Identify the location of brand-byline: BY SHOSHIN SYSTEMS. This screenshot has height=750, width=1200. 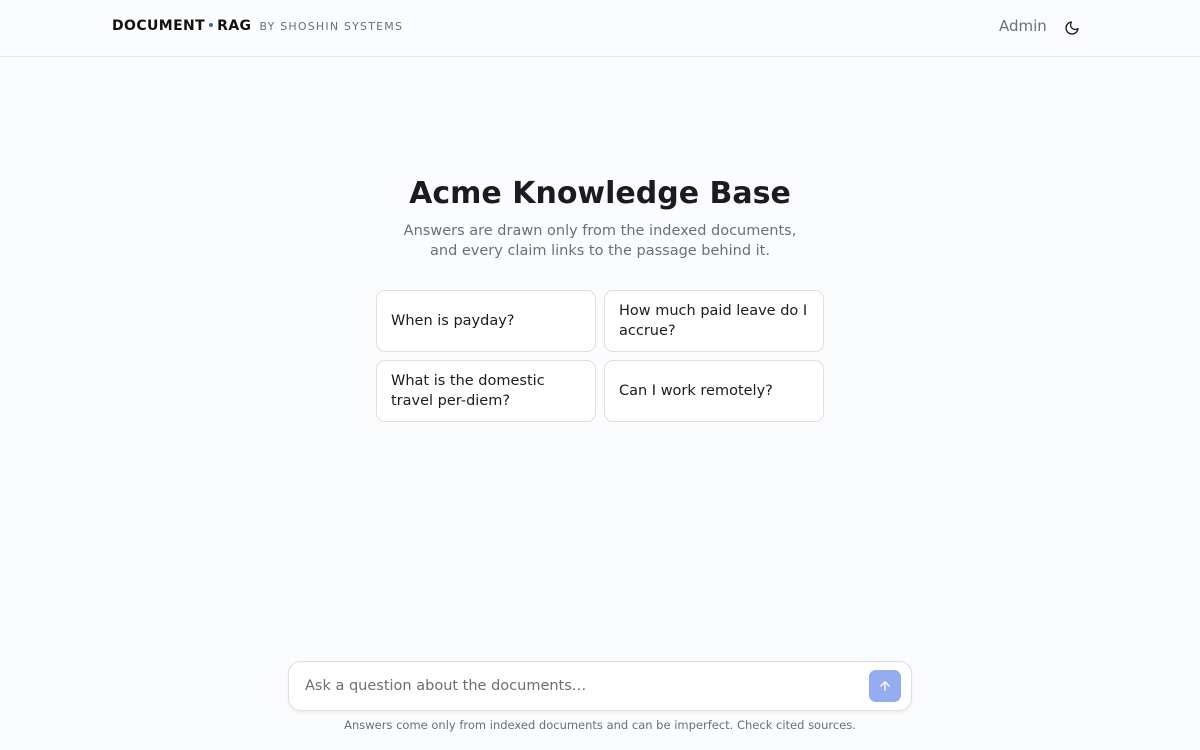
(331, 26).